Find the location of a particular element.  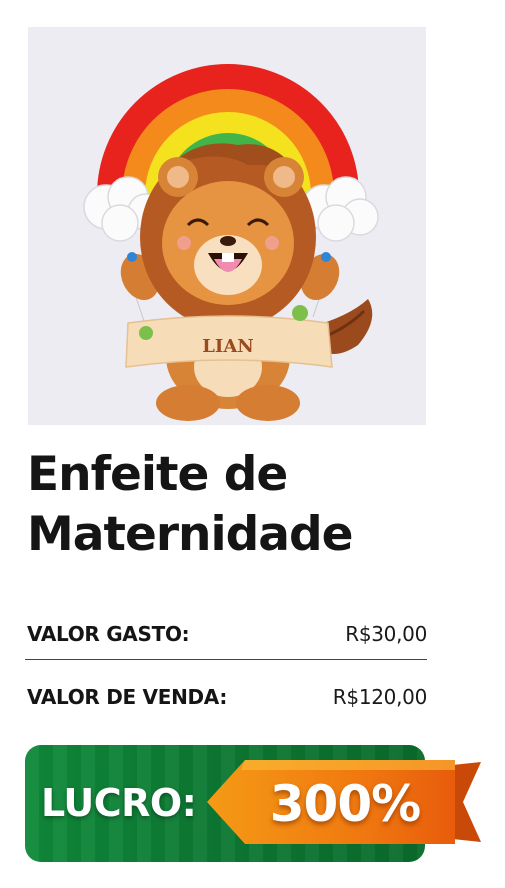

sale-label: VALOR DE VENDA: is located at coordinates (127, 697).